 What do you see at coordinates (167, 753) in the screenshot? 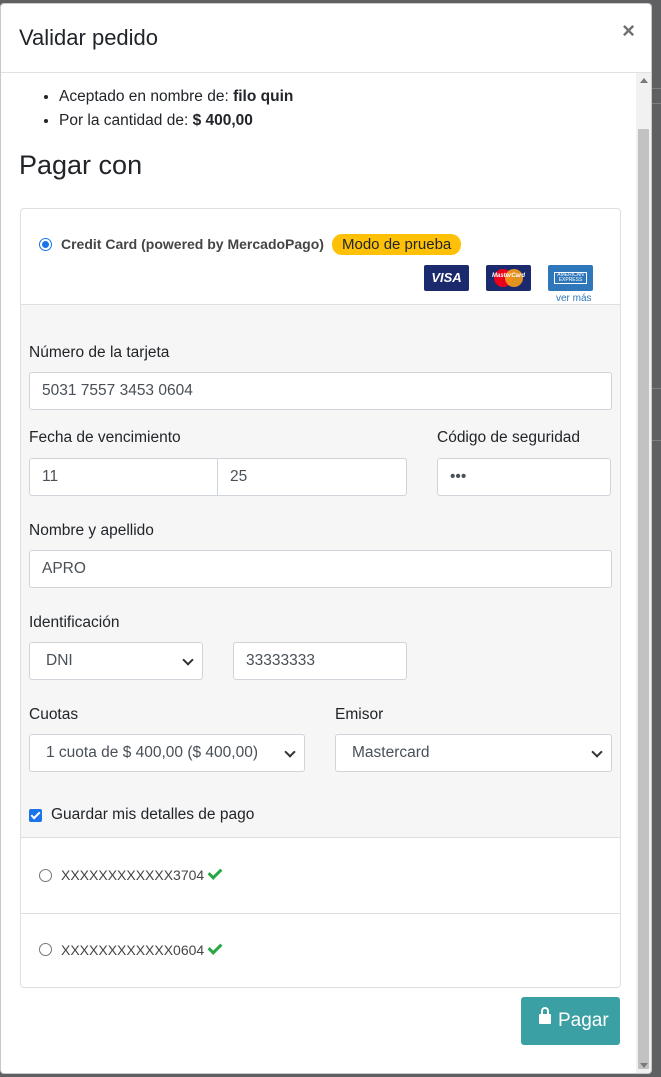
I see `installments-select: 1 cuota de $ 400,00 ($ 400,00)` at bounding box center [167, 753].